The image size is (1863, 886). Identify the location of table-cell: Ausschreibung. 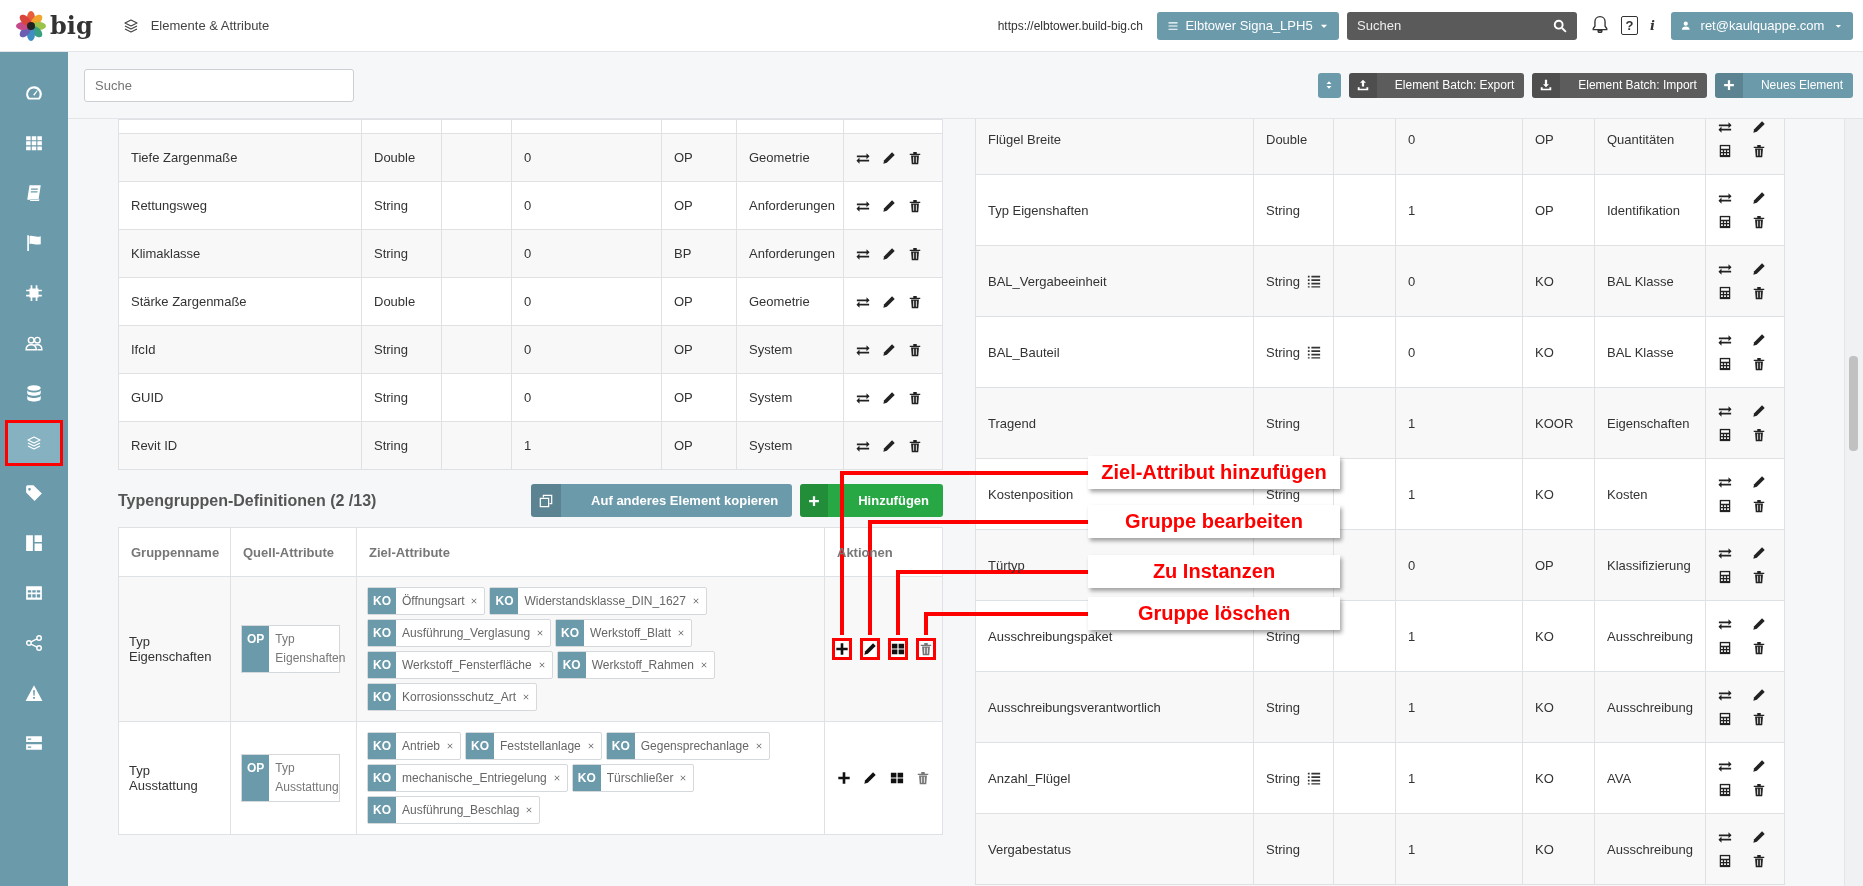
(1650, 636).